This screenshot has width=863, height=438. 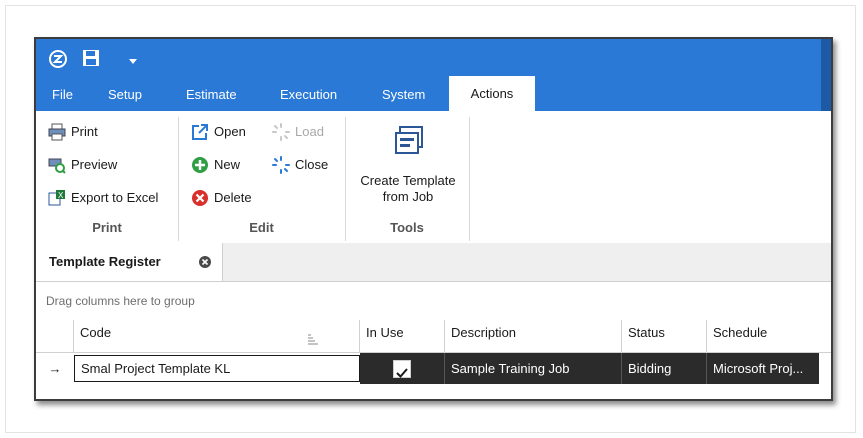 I want to click on new-button-label: New, so click(x=227, y=164).